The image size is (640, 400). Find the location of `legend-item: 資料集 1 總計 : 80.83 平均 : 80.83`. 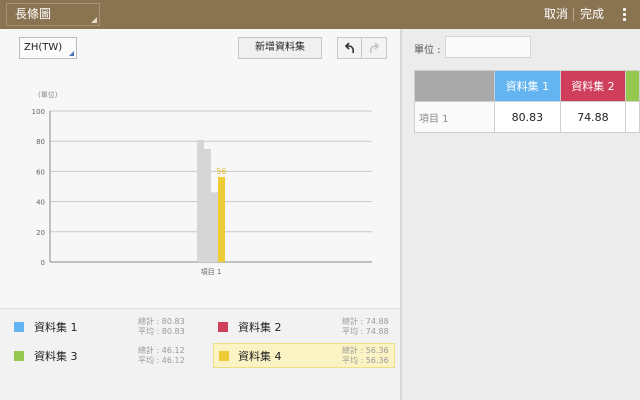

legend-item: 資料集 1 總計 : 80.83 平均 : 80.83 is located at coordinates (104, 328).